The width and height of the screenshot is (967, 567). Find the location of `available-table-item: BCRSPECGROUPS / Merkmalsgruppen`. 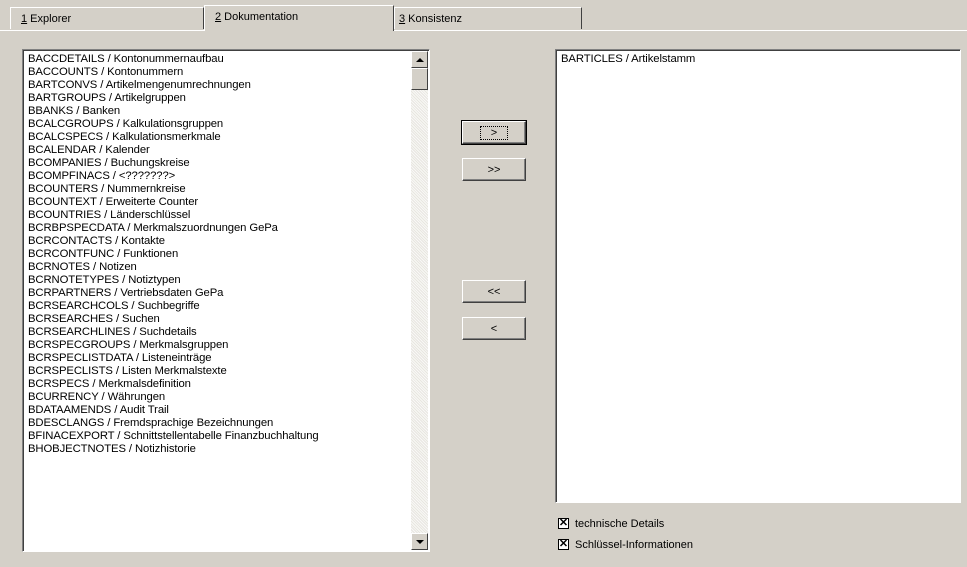

available-table-item: BCRSPECGROUPS / Merkmalsgruppen is located at coordinates (173, 345).